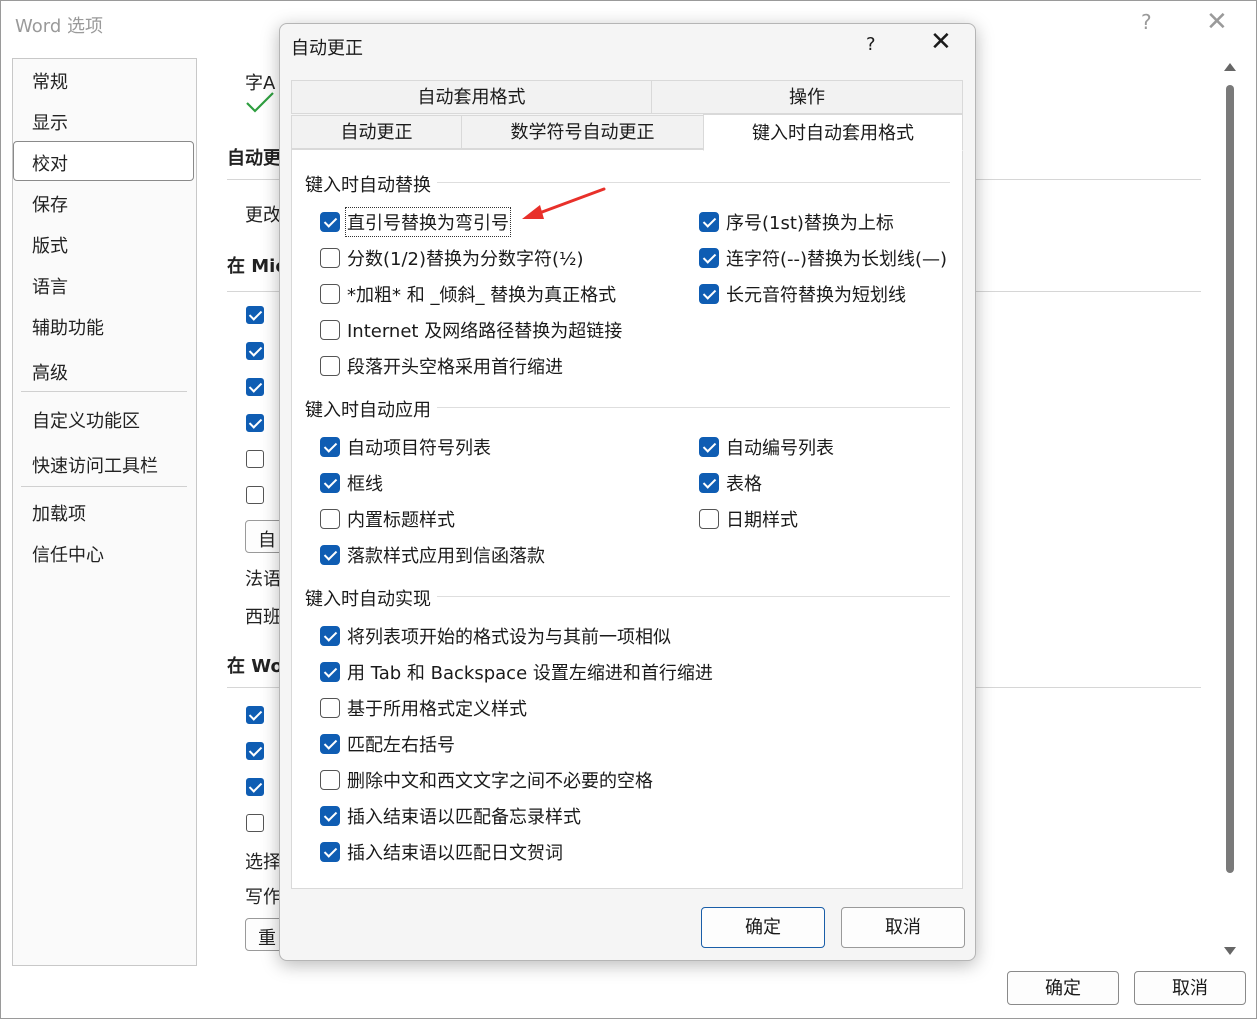 Image resolution: width=1257 pixels, height=1019 pixels. What do you see at coordinates (763, 927) in the screenshot?
I see `dialog-ok-button: 确定` at bounding box center [763, 927].